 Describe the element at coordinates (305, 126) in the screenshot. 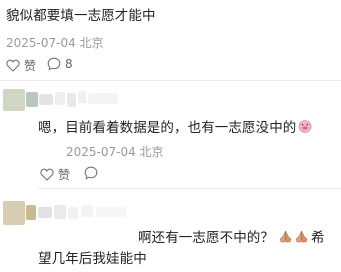

I see `pig-face-emoji-icon` at that location.